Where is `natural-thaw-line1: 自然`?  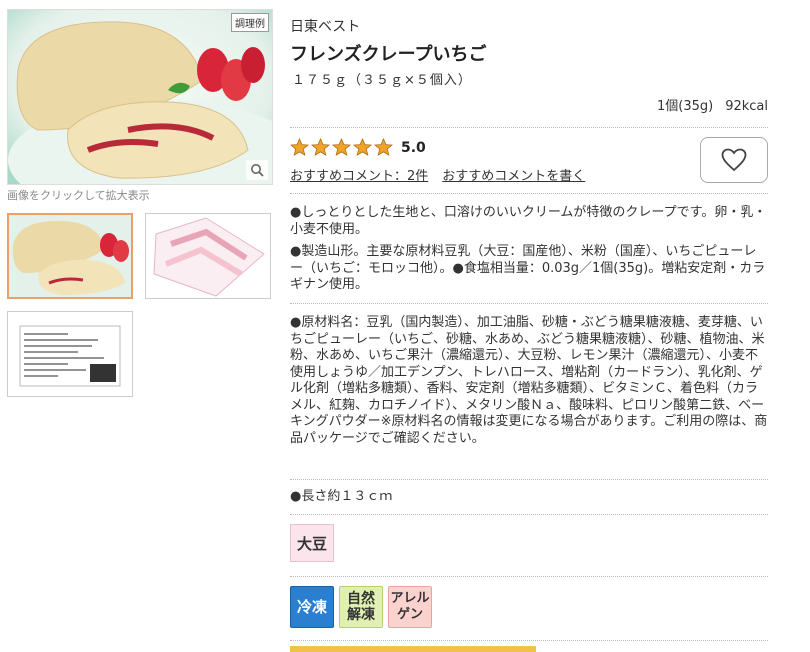
natural-thaw-line1: 自然 is located at coordinates (361, 599).